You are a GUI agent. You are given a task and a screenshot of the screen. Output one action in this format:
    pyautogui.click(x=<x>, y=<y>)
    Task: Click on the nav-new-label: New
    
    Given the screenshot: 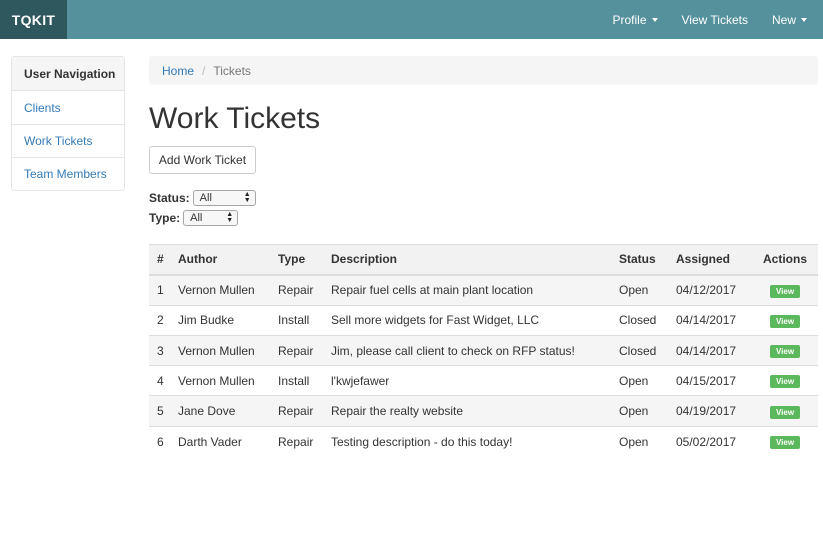 What is the action you would take?
    pyautogui.click(x=783, y=19)
    